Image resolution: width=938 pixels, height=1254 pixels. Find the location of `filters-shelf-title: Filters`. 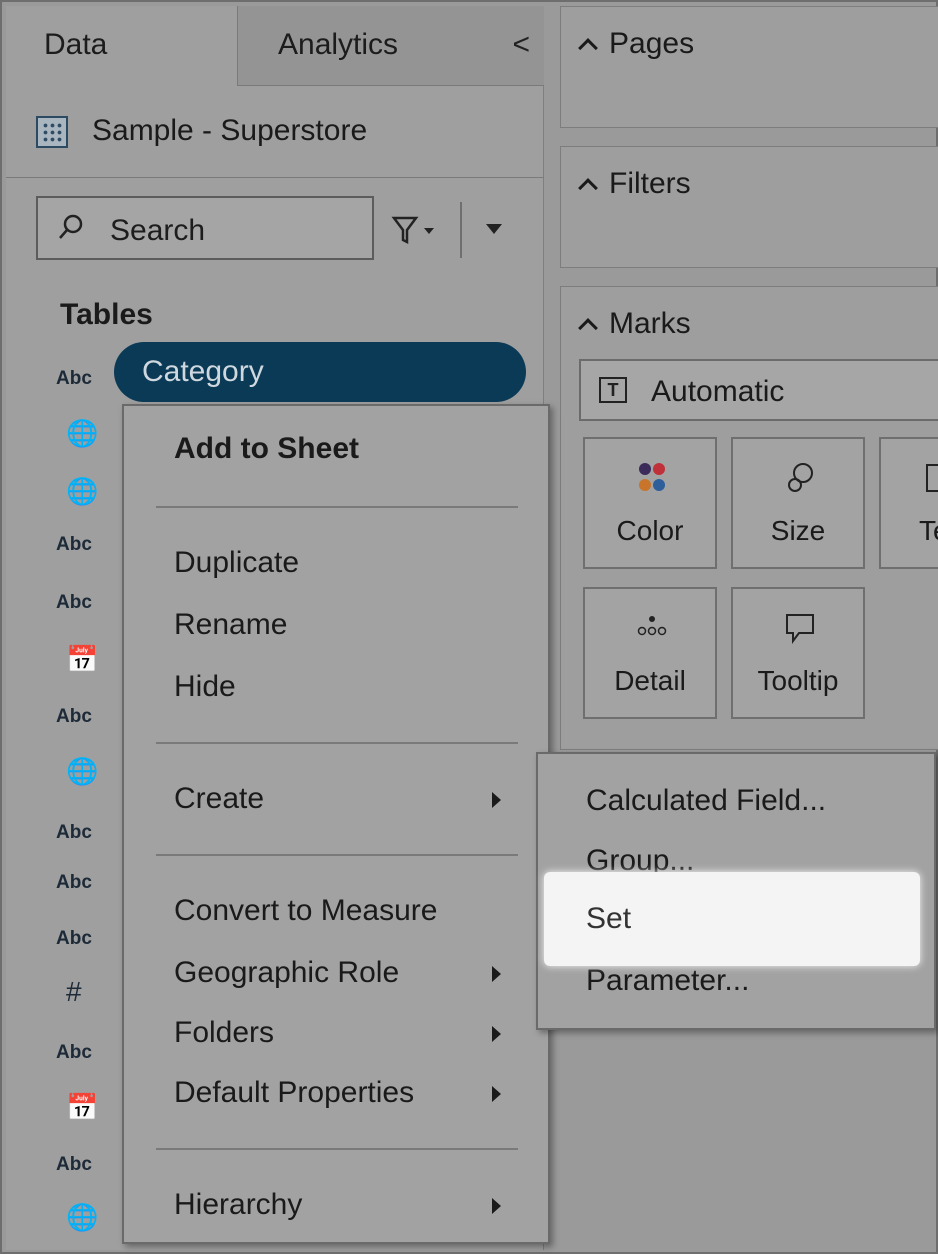

filters-shelf-title: Filters is located at coordinates (634, 184).